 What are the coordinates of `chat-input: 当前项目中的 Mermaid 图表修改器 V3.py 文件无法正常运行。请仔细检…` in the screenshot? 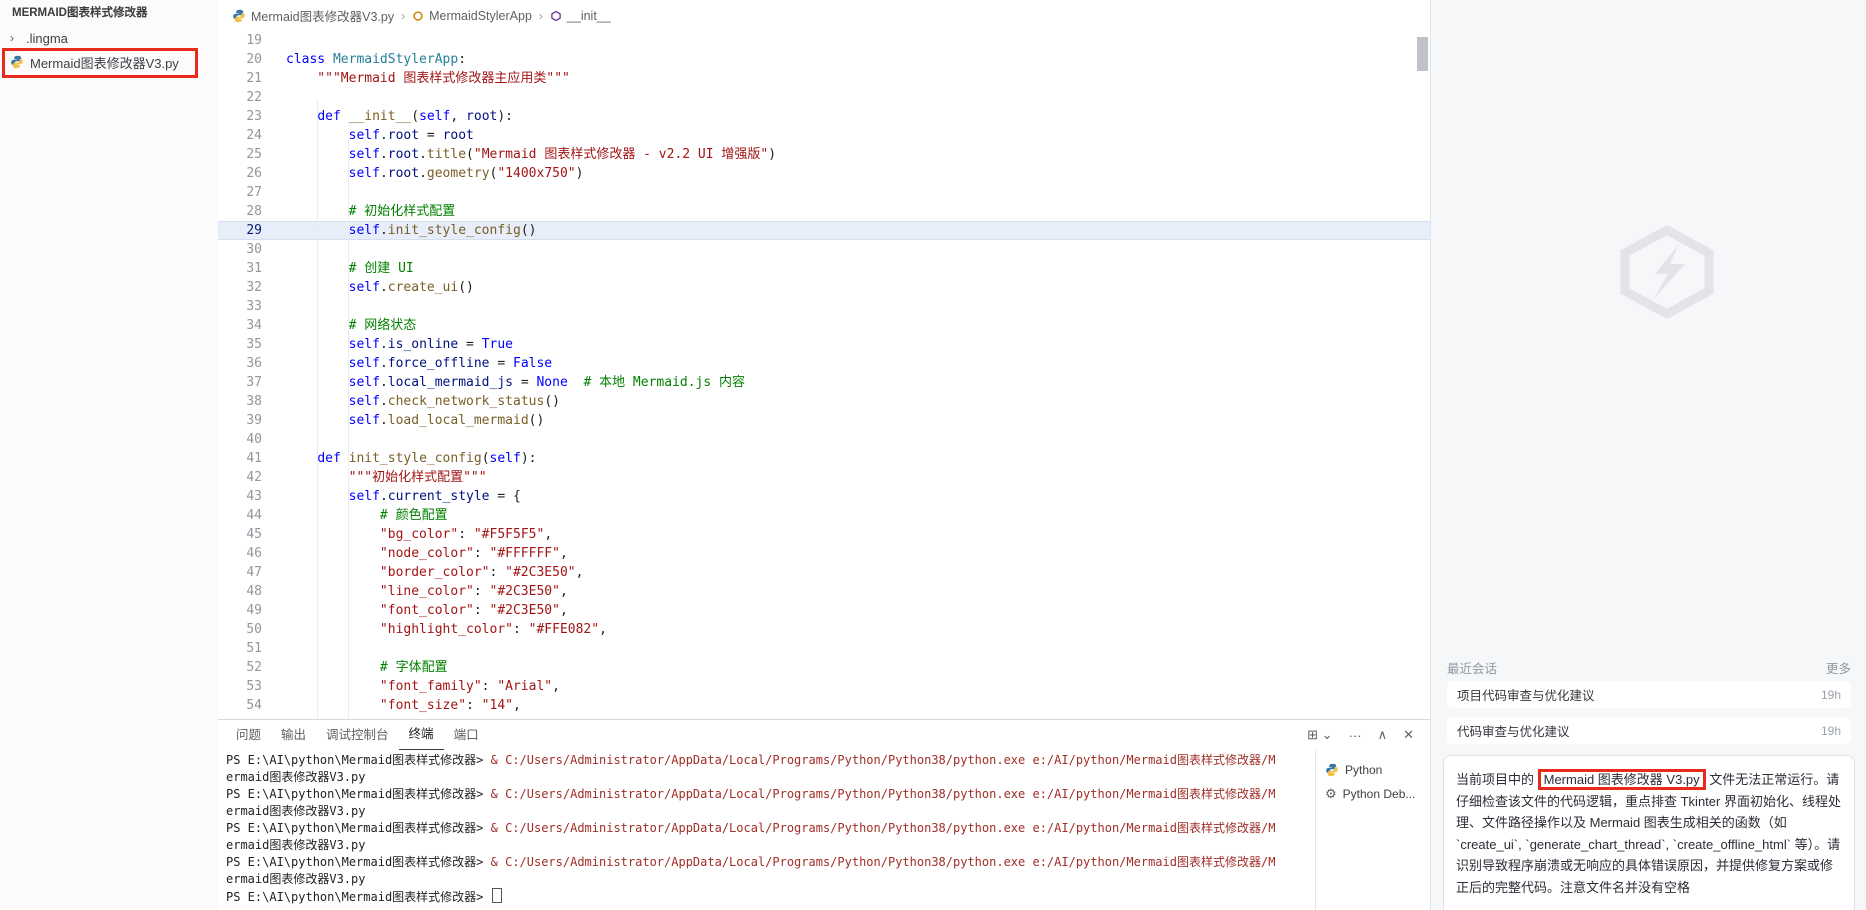 It's located at (1649, 832).